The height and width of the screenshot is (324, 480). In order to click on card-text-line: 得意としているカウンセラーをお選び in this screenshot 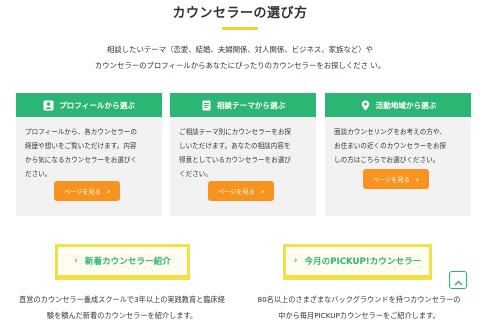, I will do `click(235, 160)`.